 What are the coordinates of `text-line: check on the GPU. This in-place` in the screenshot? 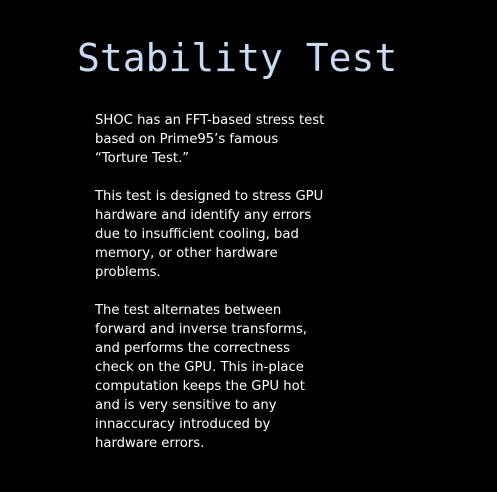 It's located at (199, 367).